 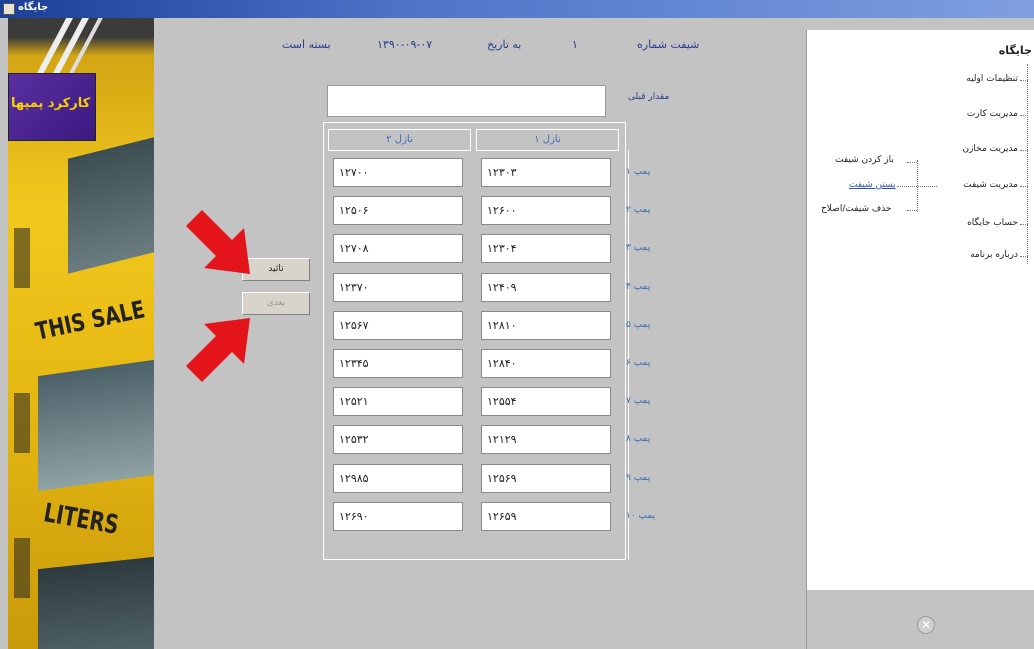 What do you see at coordinates (864, 160) in the screenshot?
I see `tree-item-open-shift: باز کردن شیفت` at bounding box center [864, 160].